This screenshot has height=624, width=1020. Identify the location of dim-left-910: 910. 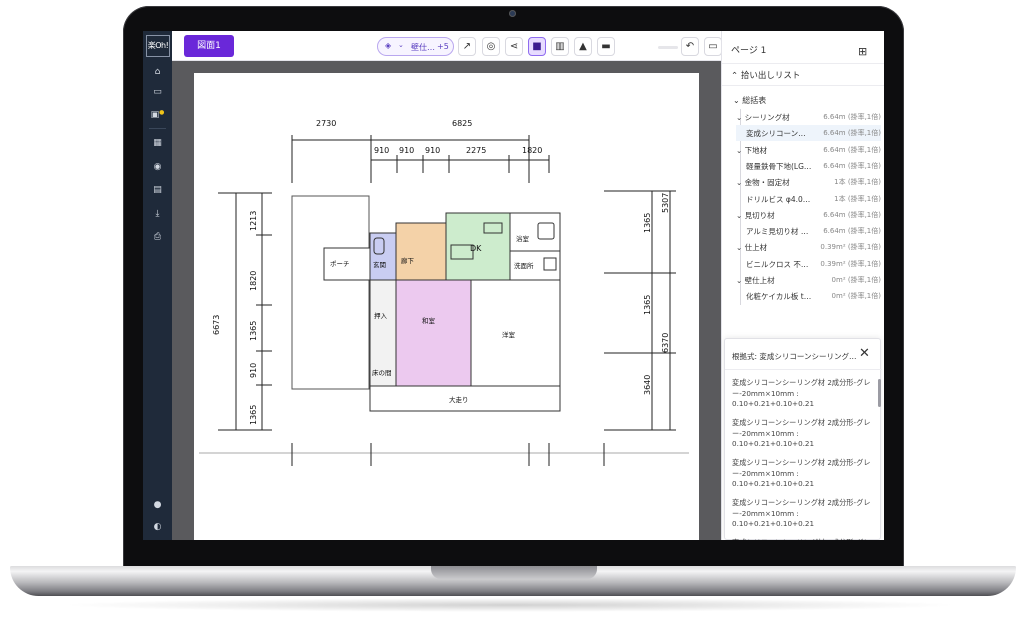
(253, 370).